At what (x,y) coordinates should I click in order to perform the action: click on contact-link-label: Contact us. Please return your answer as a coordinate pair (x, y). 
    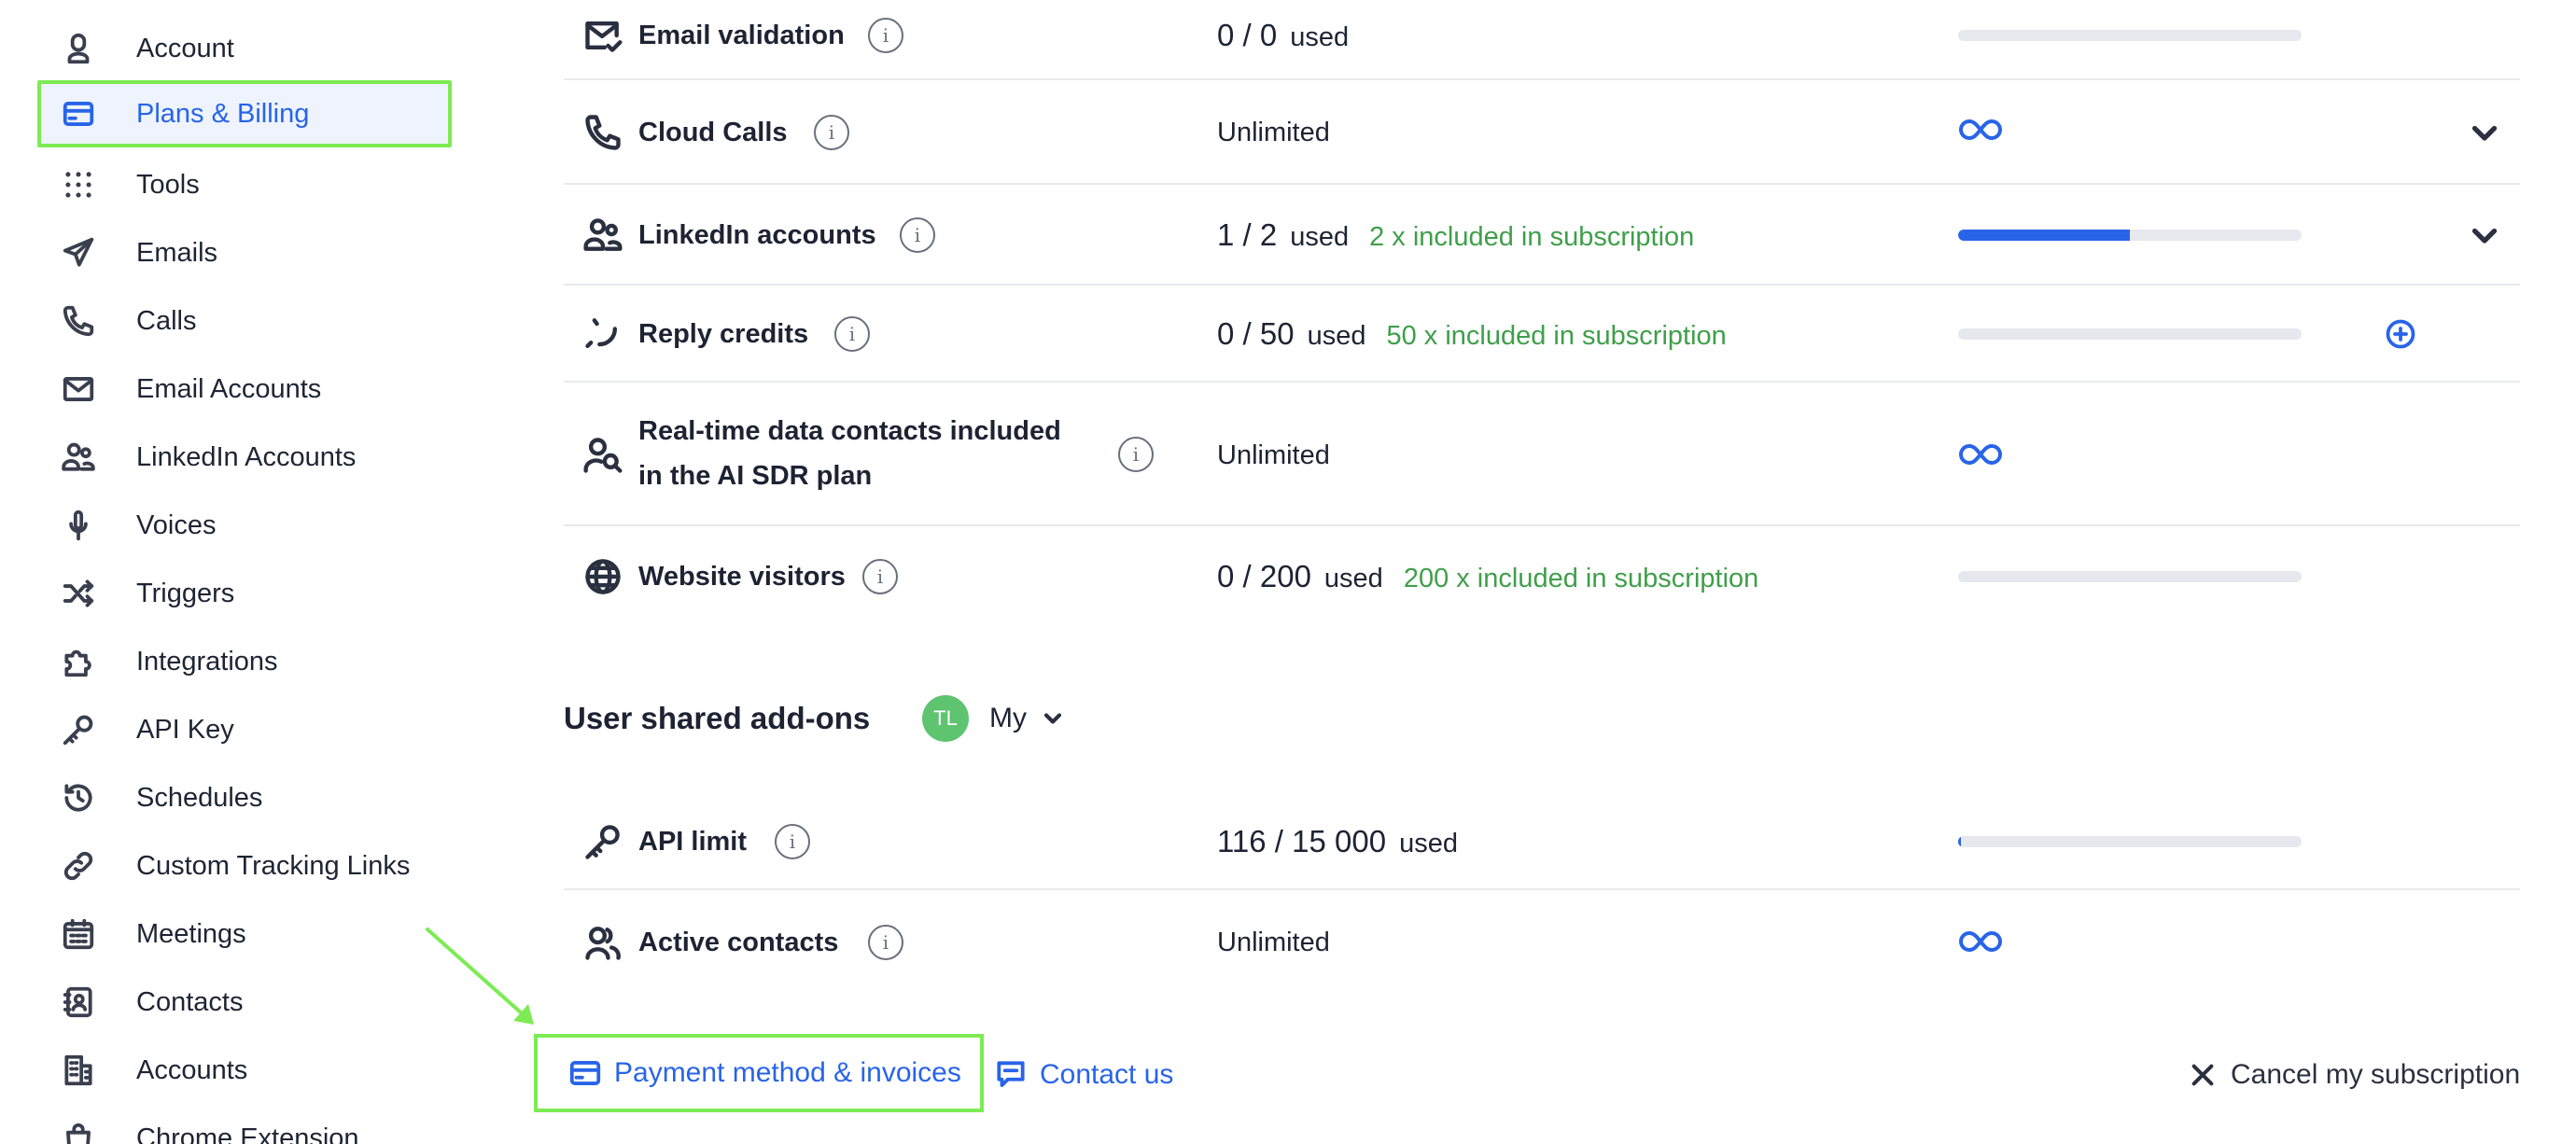
    Looking at the image, I should click on (1107, 1074).